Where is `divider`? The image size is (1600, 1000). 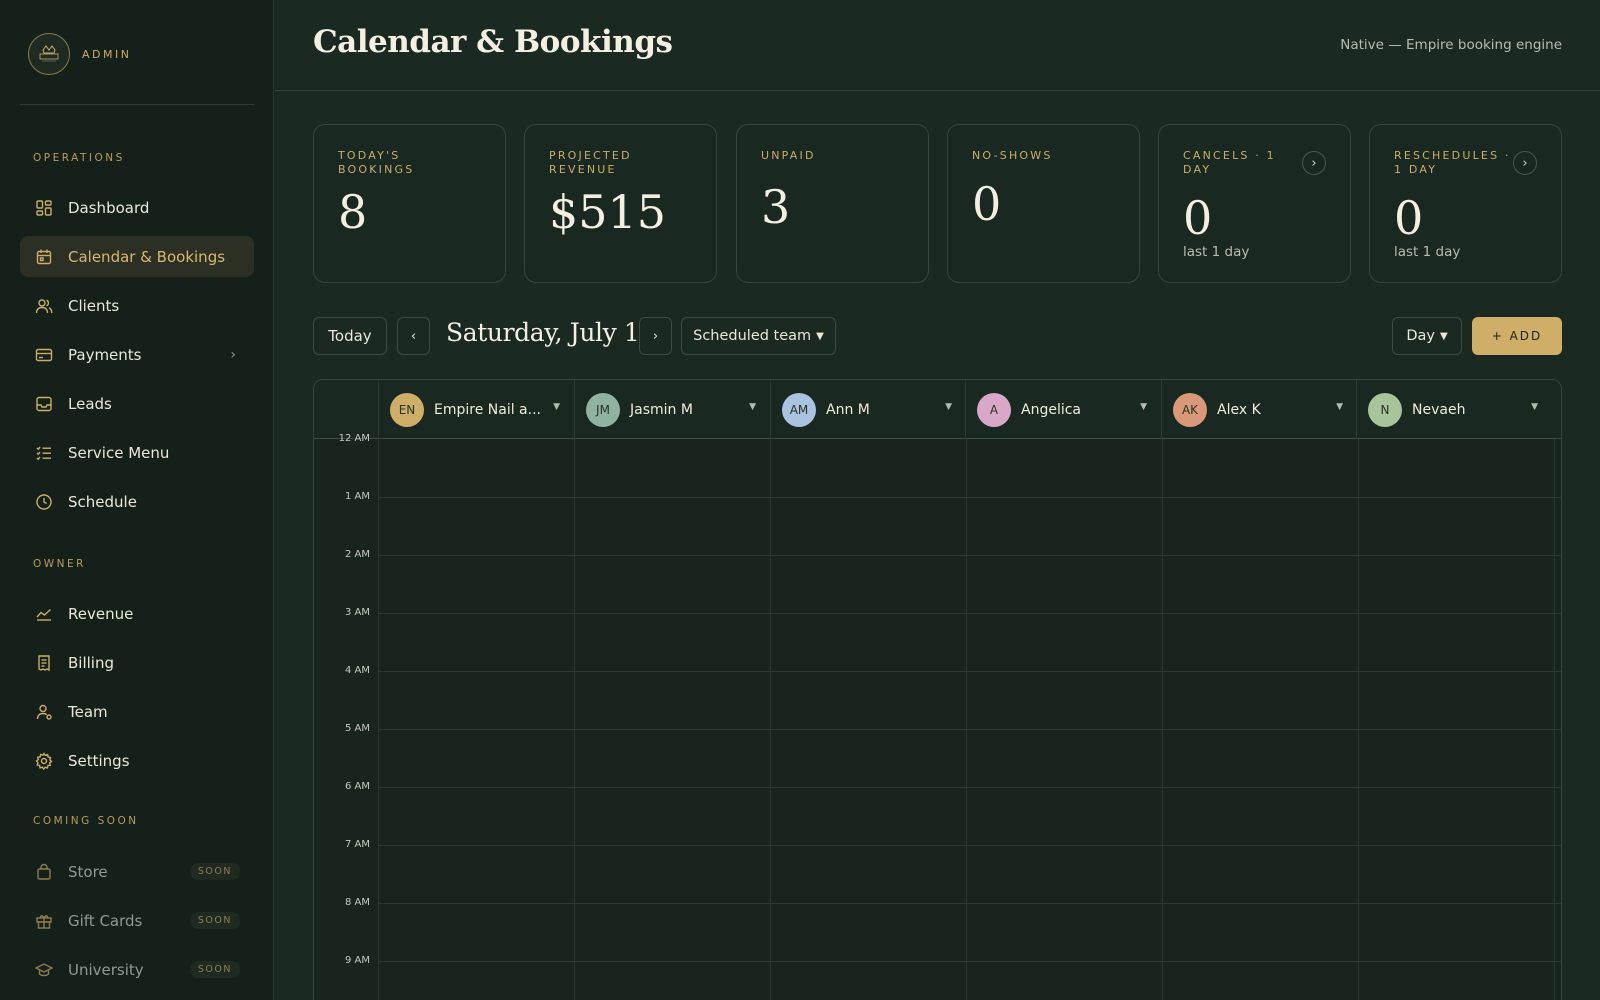 divider is located at coordinates (137, 104).